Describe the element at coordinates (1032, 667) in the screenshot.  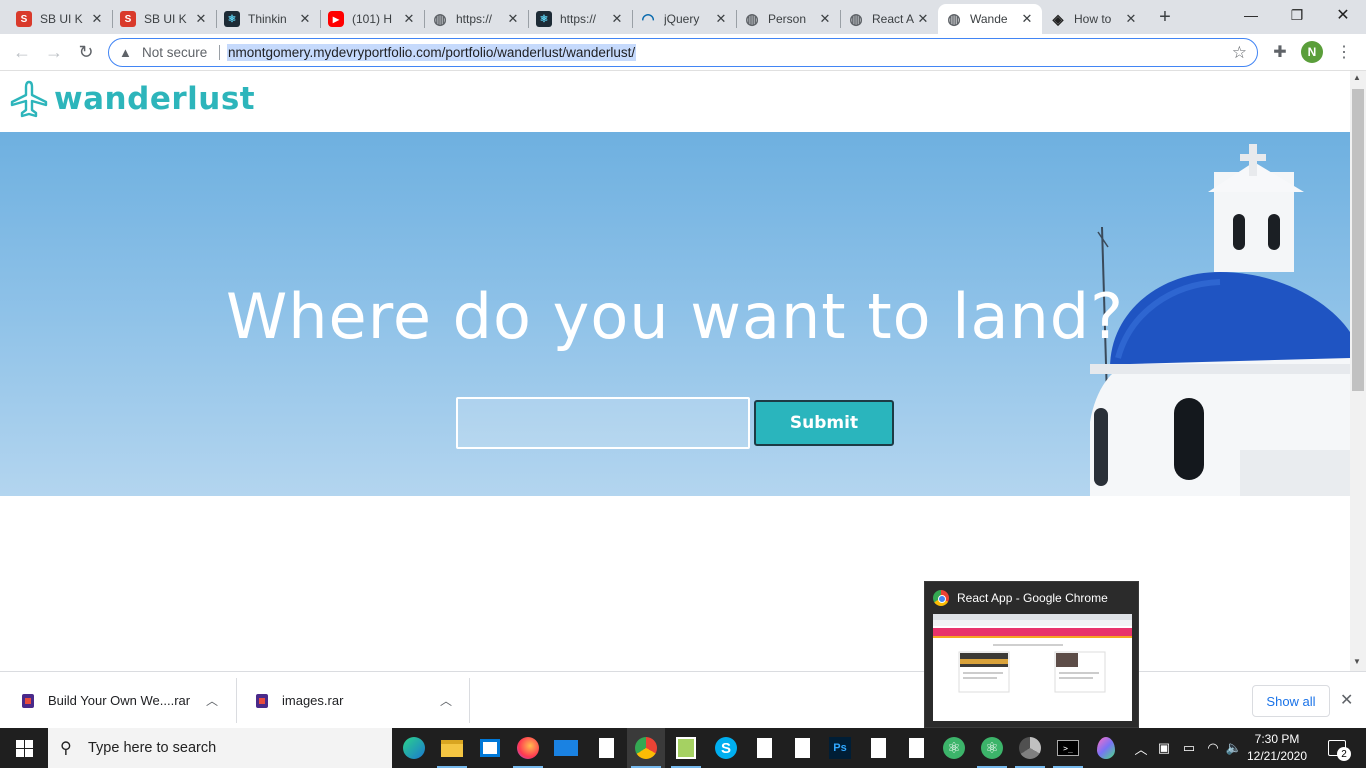
I see `preview-thumbnail` at that location.